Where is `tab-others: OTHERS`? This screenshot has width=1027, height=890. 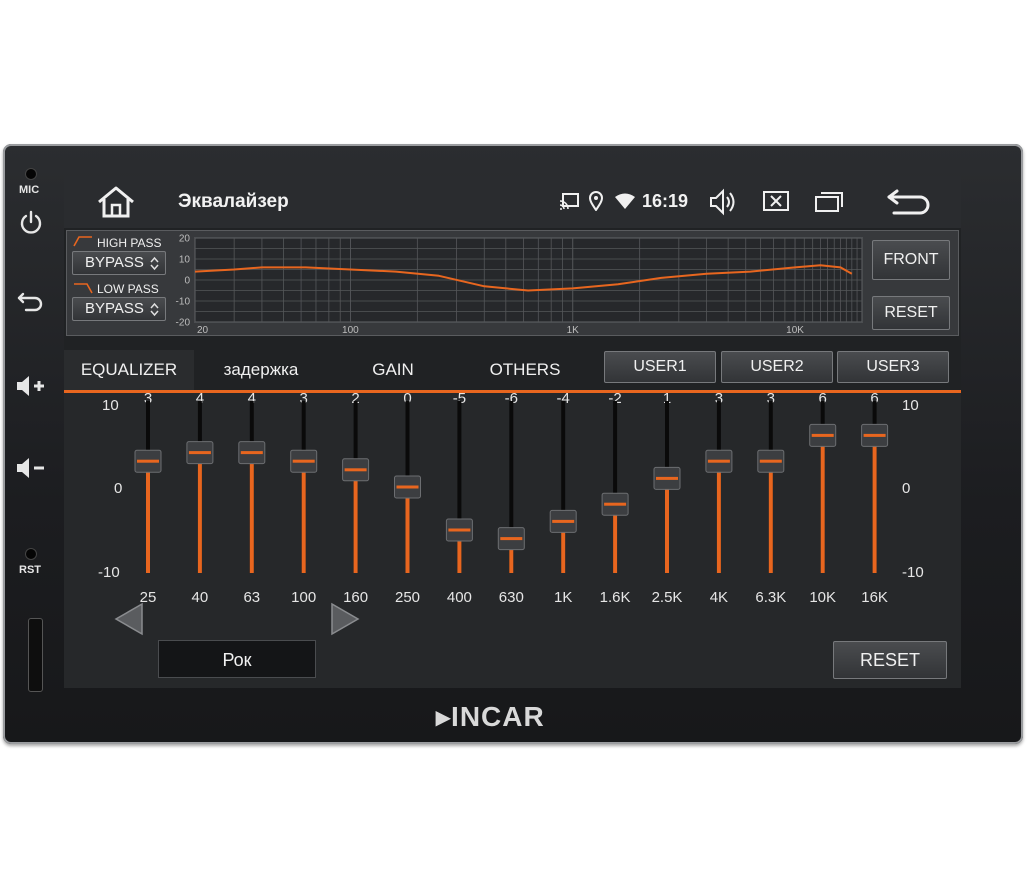 tab-others: OTHERS is located at coordinates (525, 370).